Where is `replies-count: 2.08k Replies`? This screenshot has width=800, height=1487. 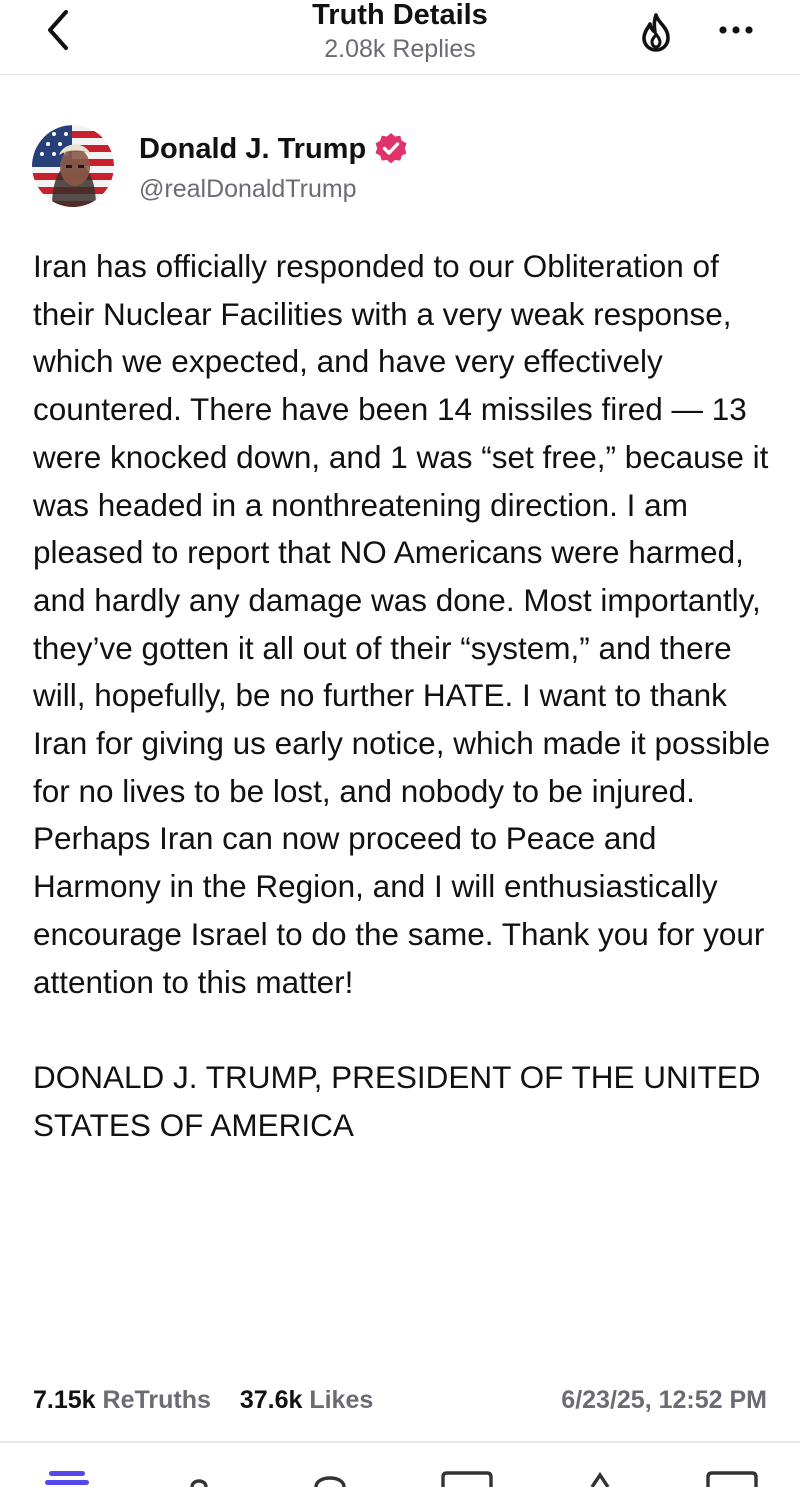
replies-count: 2.08k Replies is located at coordinates (400, 49).